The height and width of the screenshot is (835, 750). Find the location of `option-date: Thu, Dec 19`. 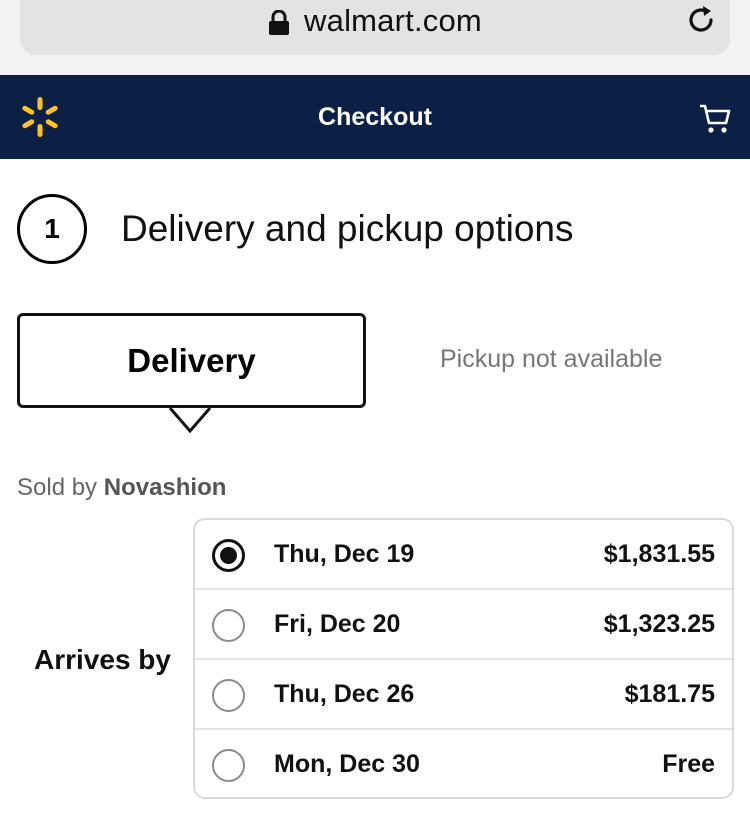

option-date: Thu, Dec 19 is located at coordinates (344, 554).